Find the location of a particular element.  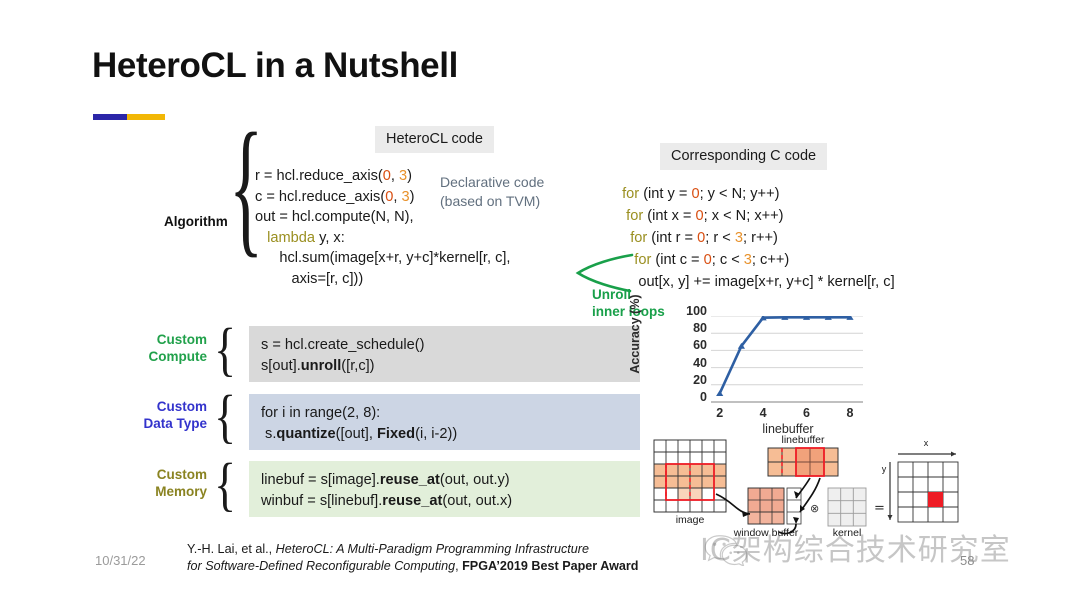

chart-x-tick: 6 is located at coordinates (807, 413).